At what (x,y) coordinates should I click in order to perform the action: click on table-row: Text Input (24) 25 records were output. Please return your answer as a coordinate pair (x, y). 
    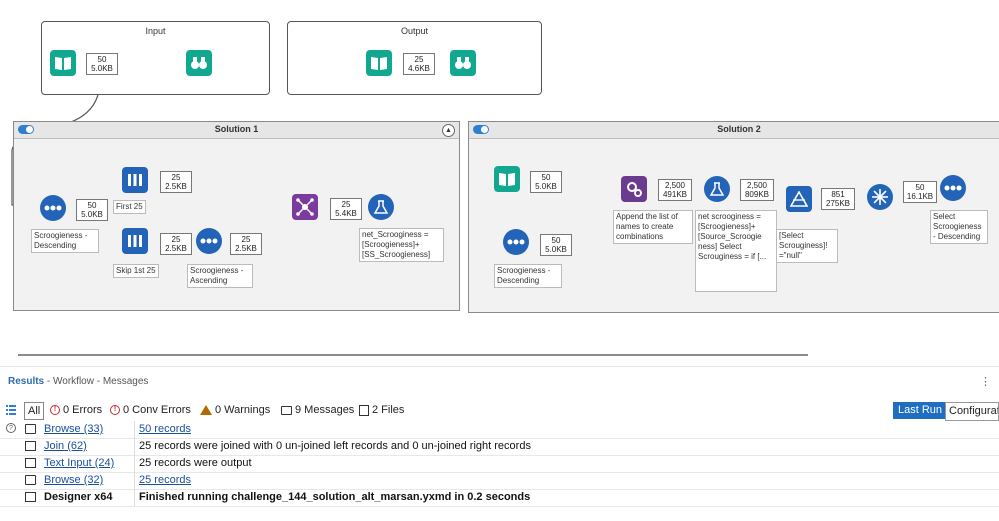
    Looking at the image, I should click on (499, 464).